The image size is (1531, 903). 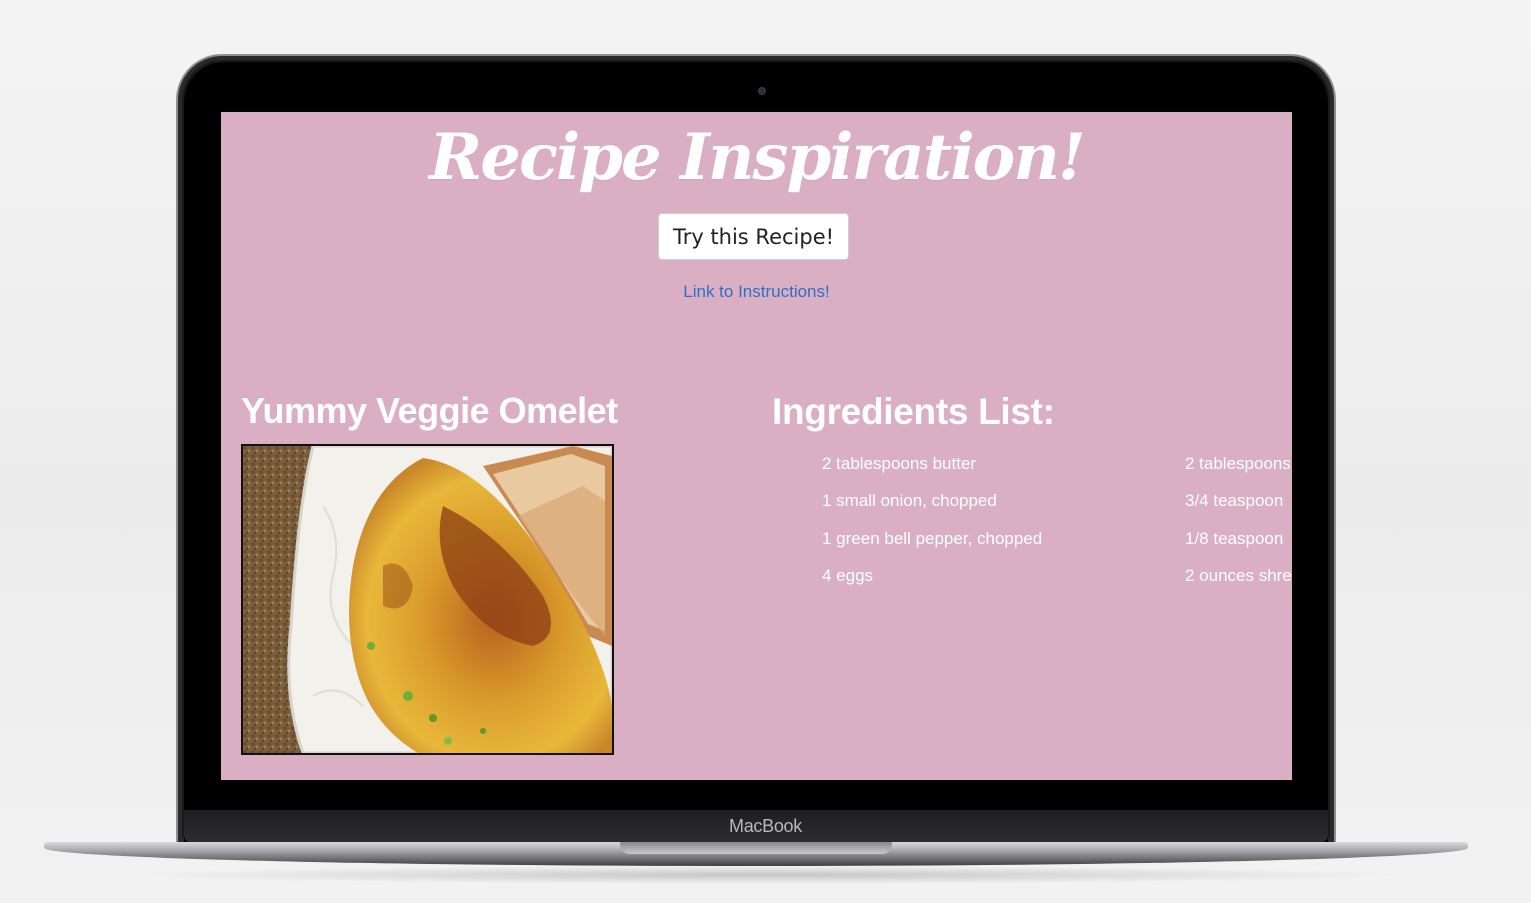 I want to click on laptop-shadow, so click(x=765, y=875).